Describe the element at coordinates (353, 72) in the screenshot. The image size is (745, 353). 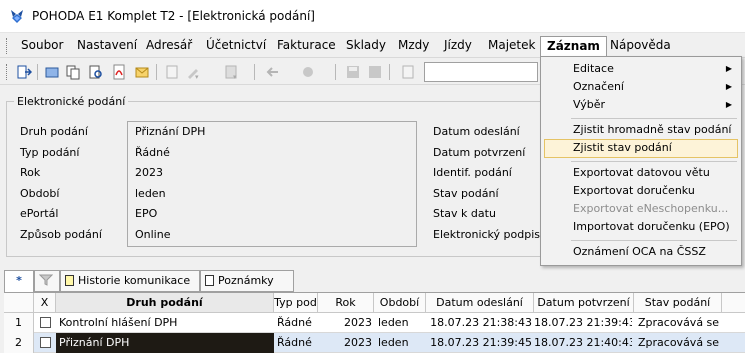
I see `save-icon` at that location.